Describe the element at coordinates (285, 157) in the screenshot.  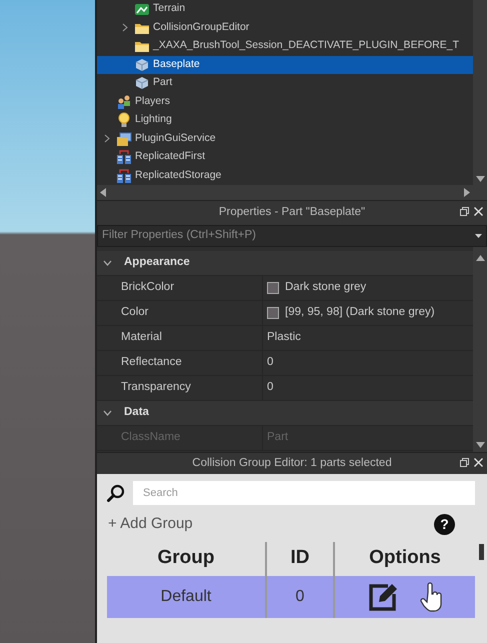
I see `tree-item: ReplicatedFirst` at that location.